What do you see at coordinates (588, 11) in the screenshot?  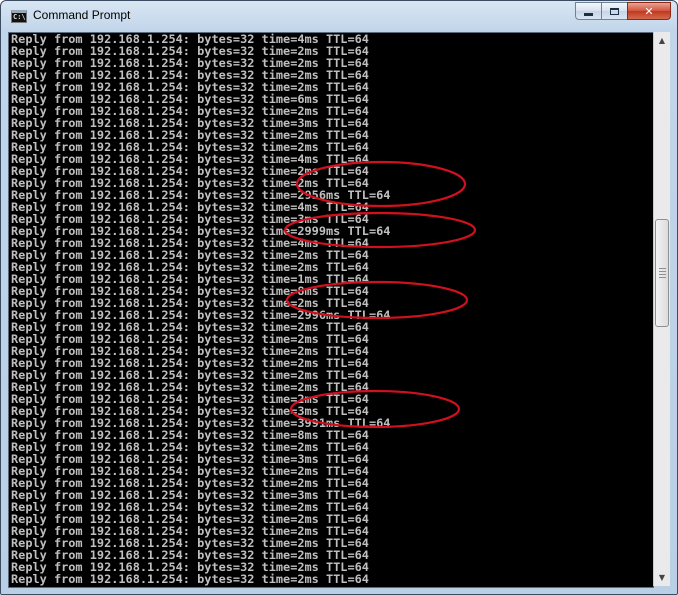 I see `minimize-button` at bounding box center [588, 11].